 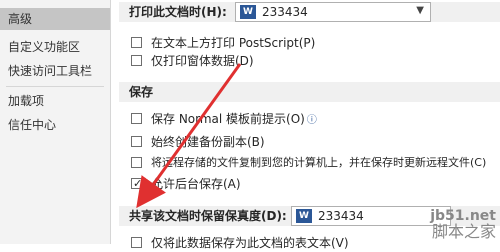 I want to click on print-doc-value: 233434, so click(x=285, y=12).